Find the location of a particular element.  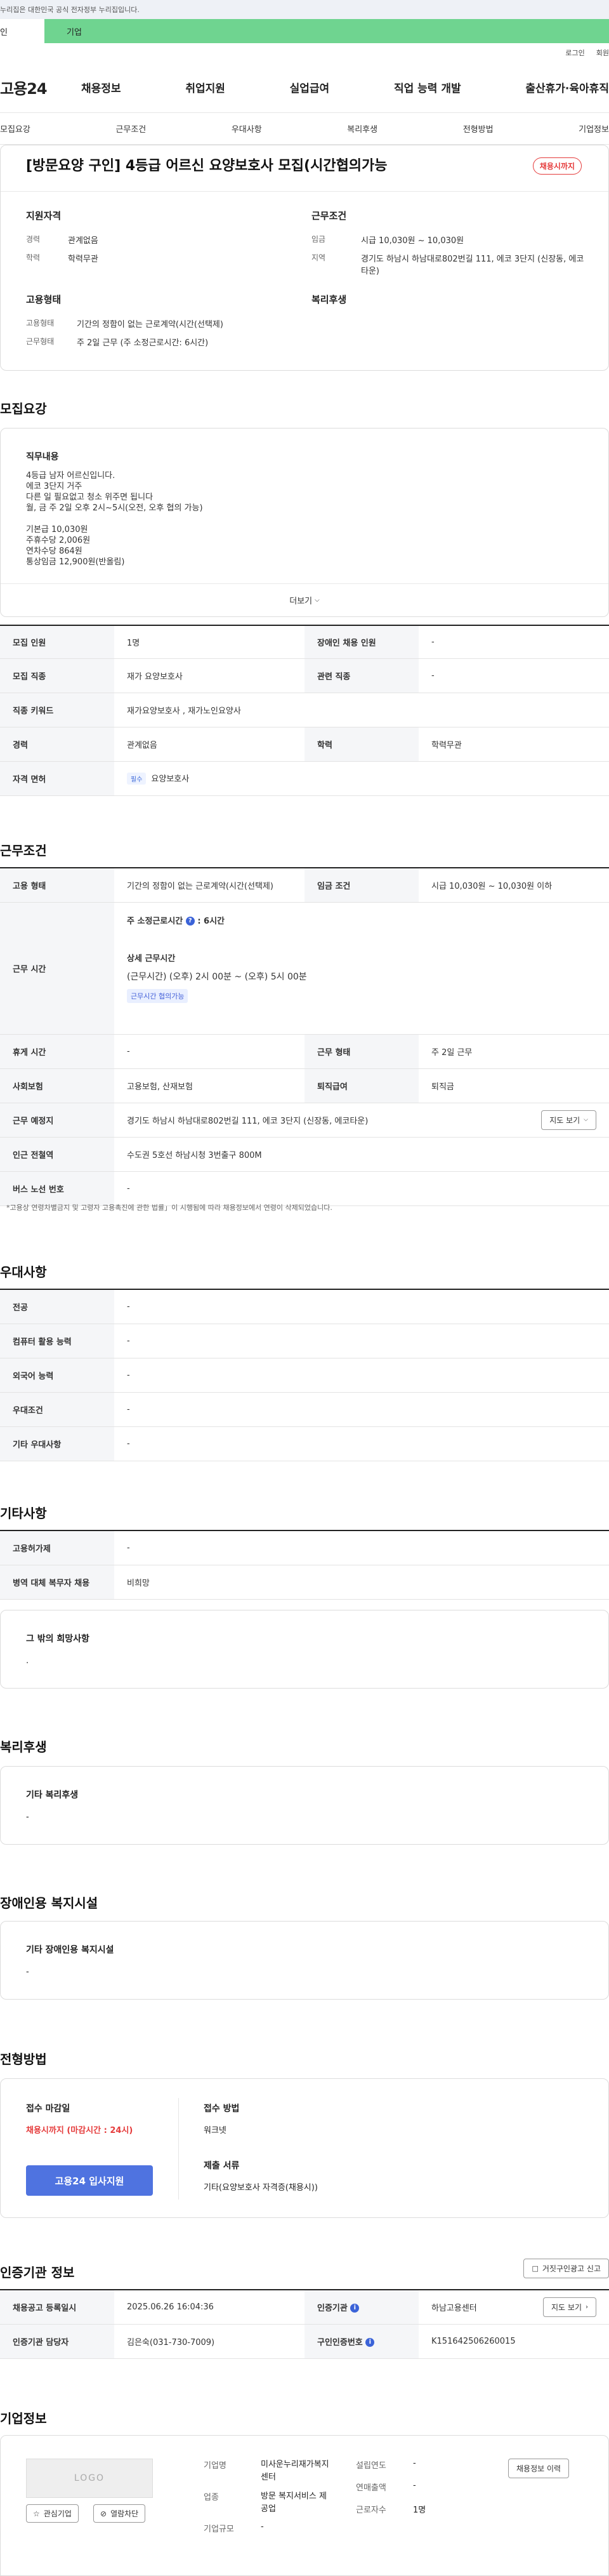

company-field-value: 1명 is located at coordinates (419, 2510).